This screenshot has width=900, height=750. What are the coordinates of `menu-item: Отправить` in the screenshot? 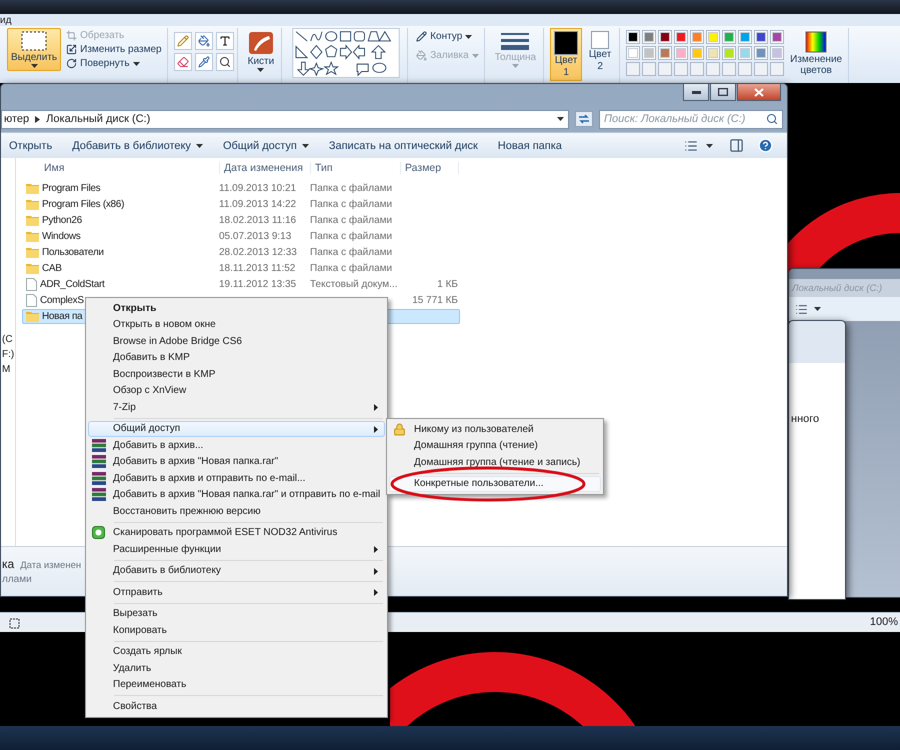 It's located at (236, 592).